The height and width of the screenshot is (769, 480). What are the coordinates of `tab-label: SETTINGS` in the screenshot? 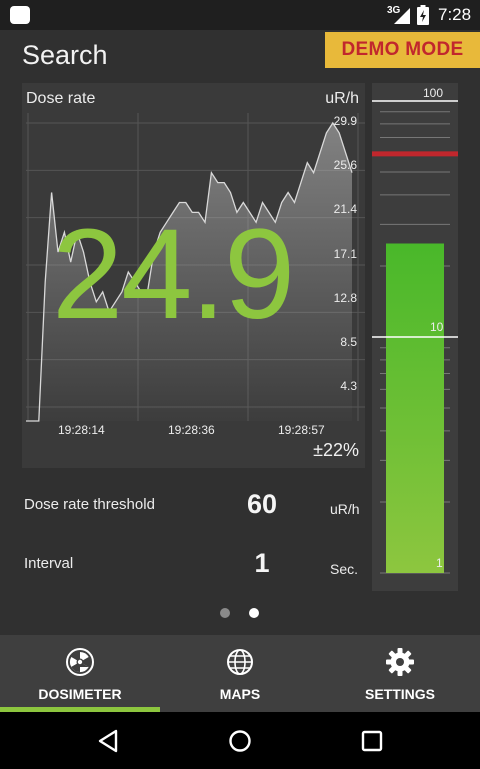 It's located at (399, 694).